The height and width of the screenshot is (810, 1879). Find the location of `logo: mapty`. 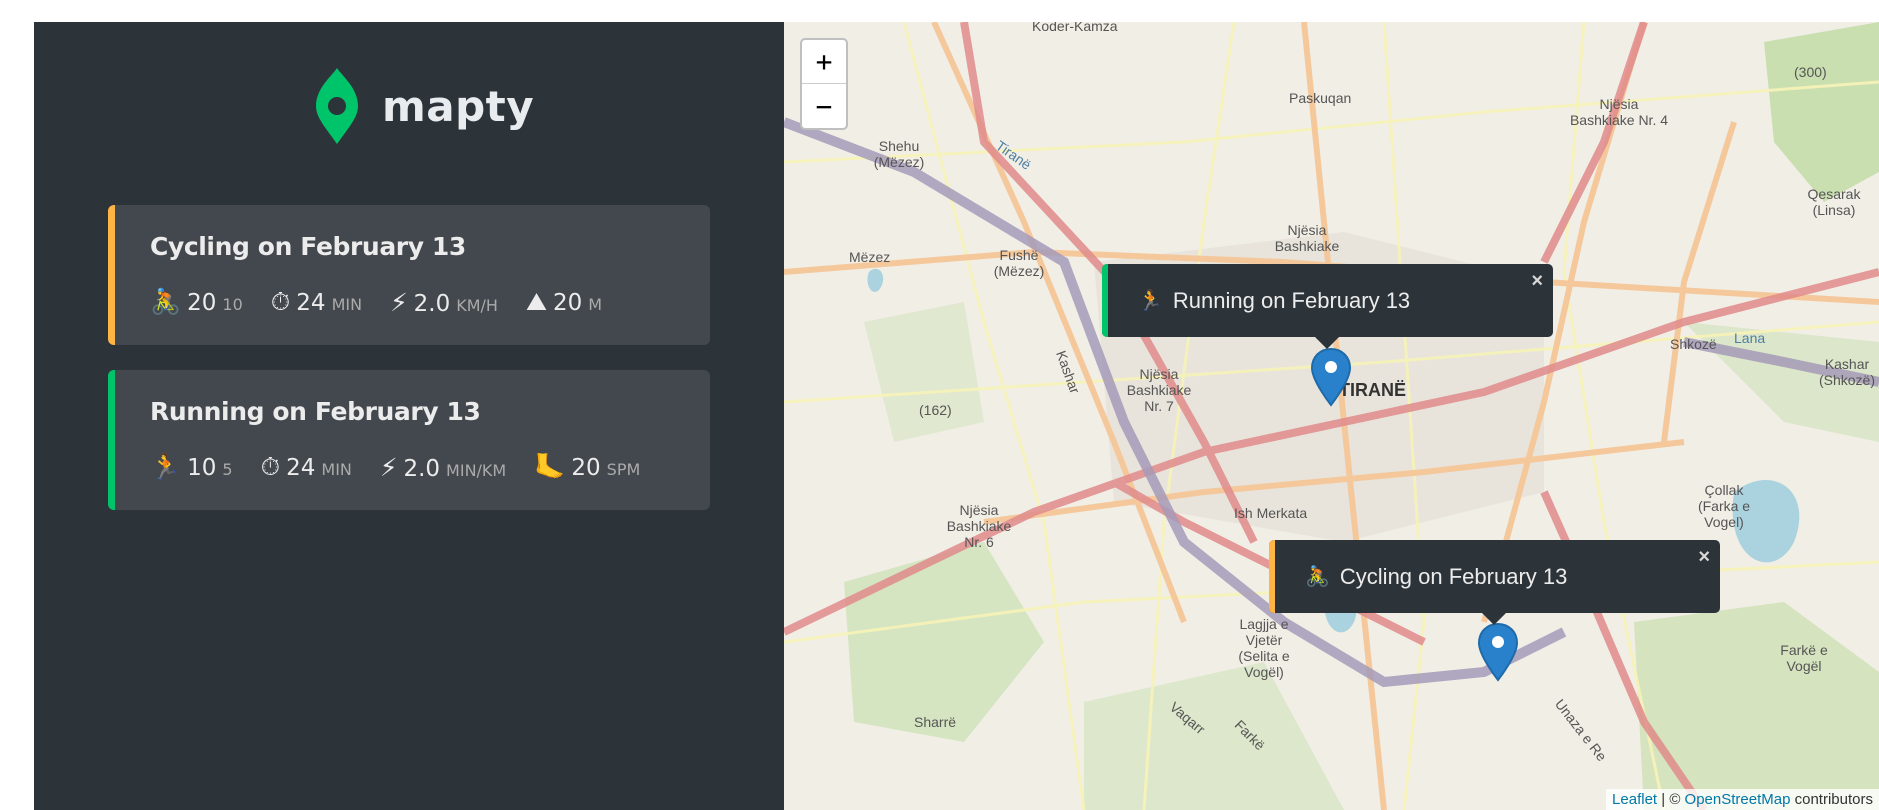

logo: mapty is located at coordinates (423, 106).